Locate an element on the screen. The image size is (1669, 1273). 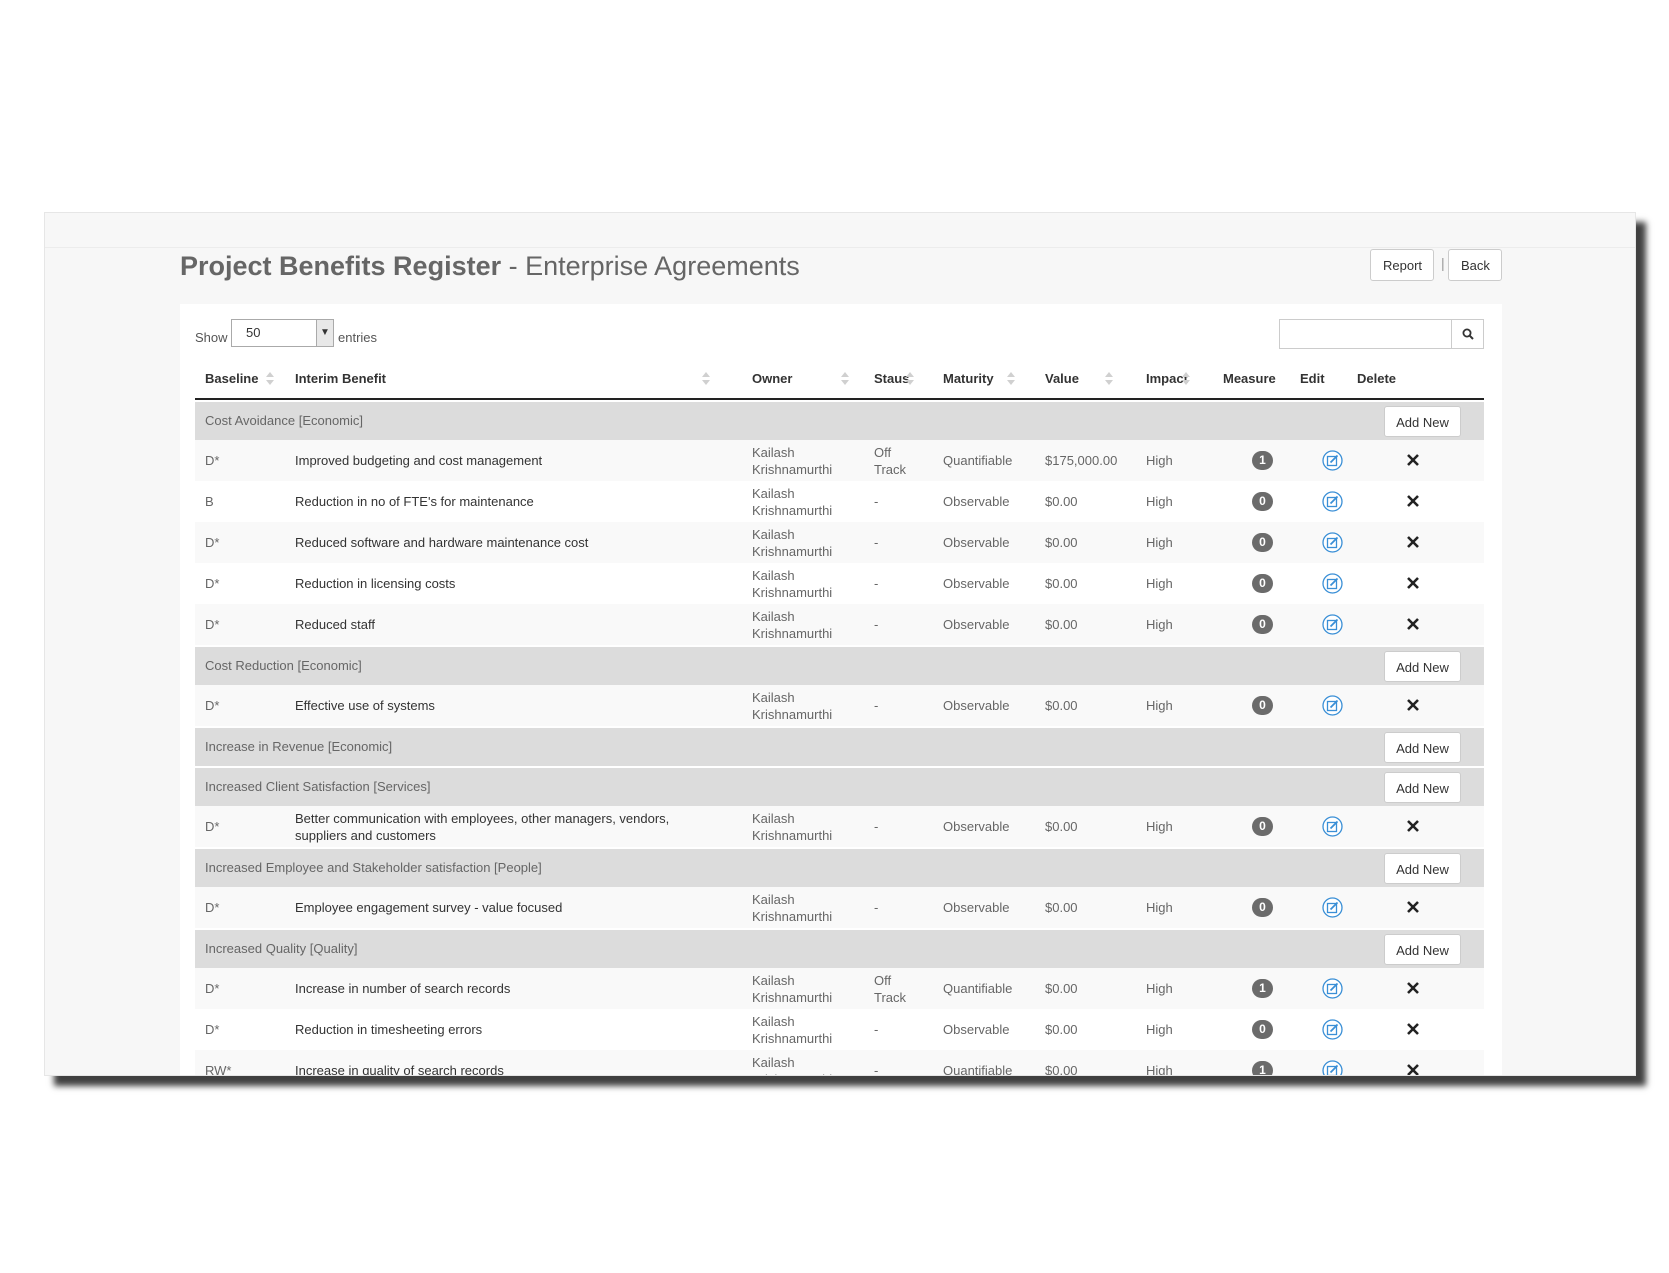
col-header-status: Staus is located at coordinates (891, 379).